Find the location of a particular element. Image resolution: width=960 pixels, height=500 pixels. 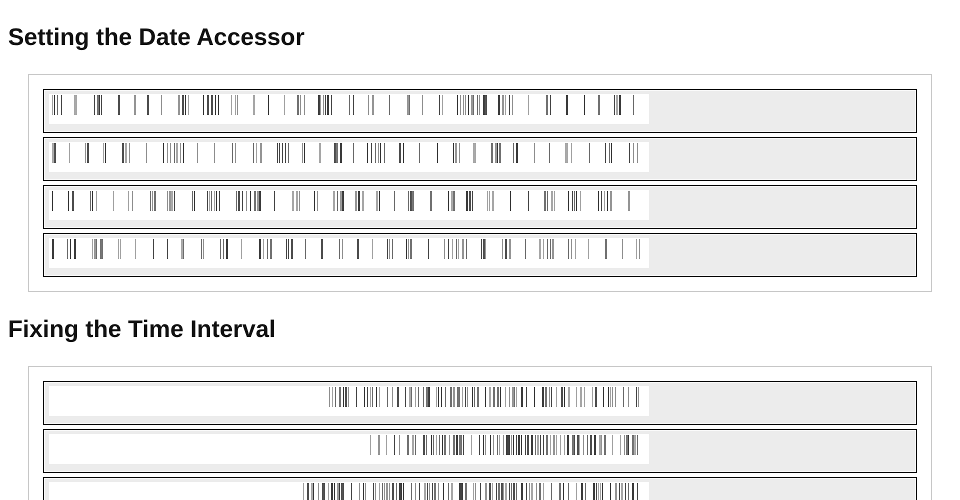

section-heading: Setting the Date Accessor is located at coordinates (157, 38).